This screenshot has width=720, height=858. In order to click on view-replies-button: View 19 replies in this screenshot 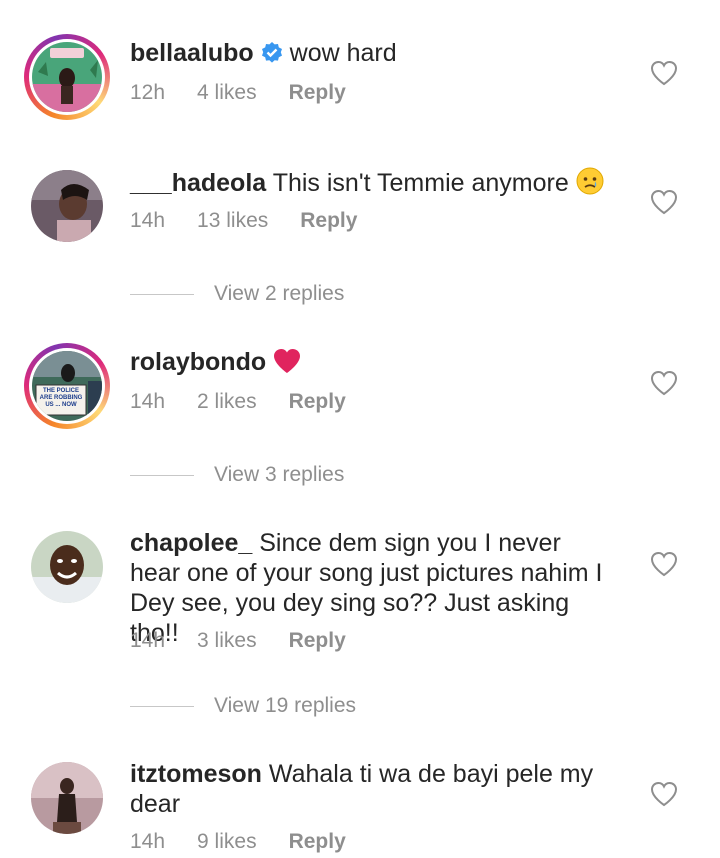, I will do `click(243, 706)`.